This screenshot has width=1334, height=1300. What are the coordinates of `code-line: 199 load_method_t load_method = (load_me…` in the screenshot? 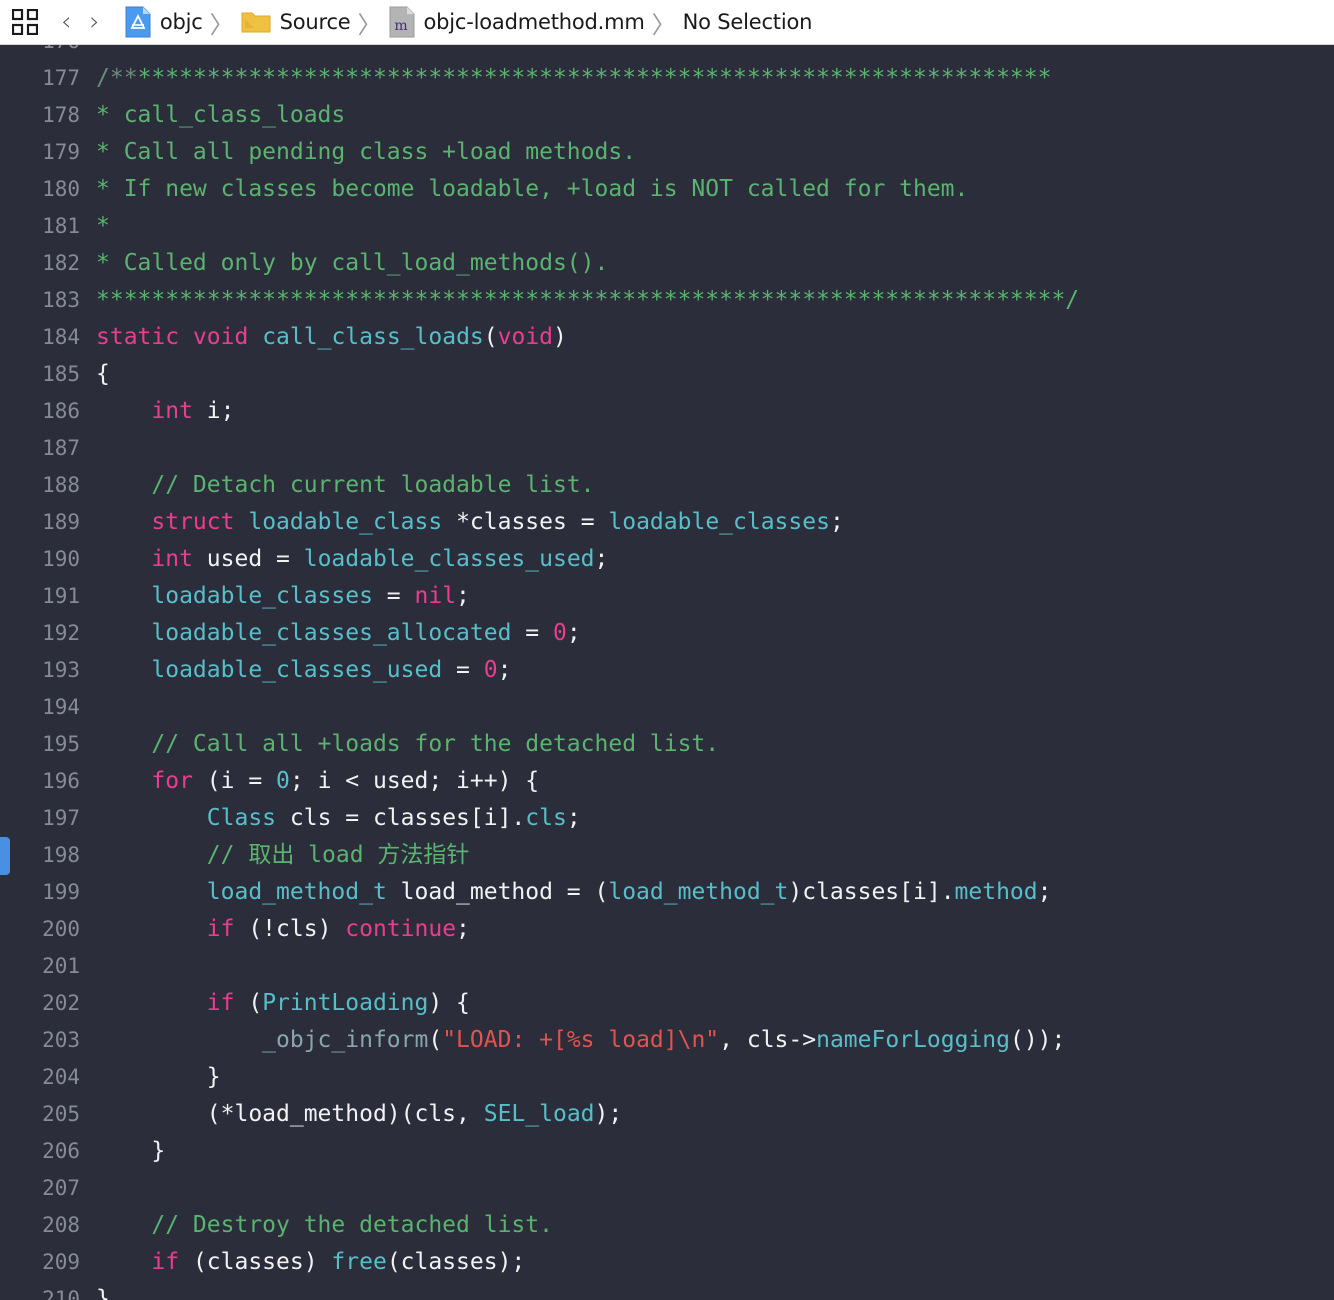 It's located at (667, 892).